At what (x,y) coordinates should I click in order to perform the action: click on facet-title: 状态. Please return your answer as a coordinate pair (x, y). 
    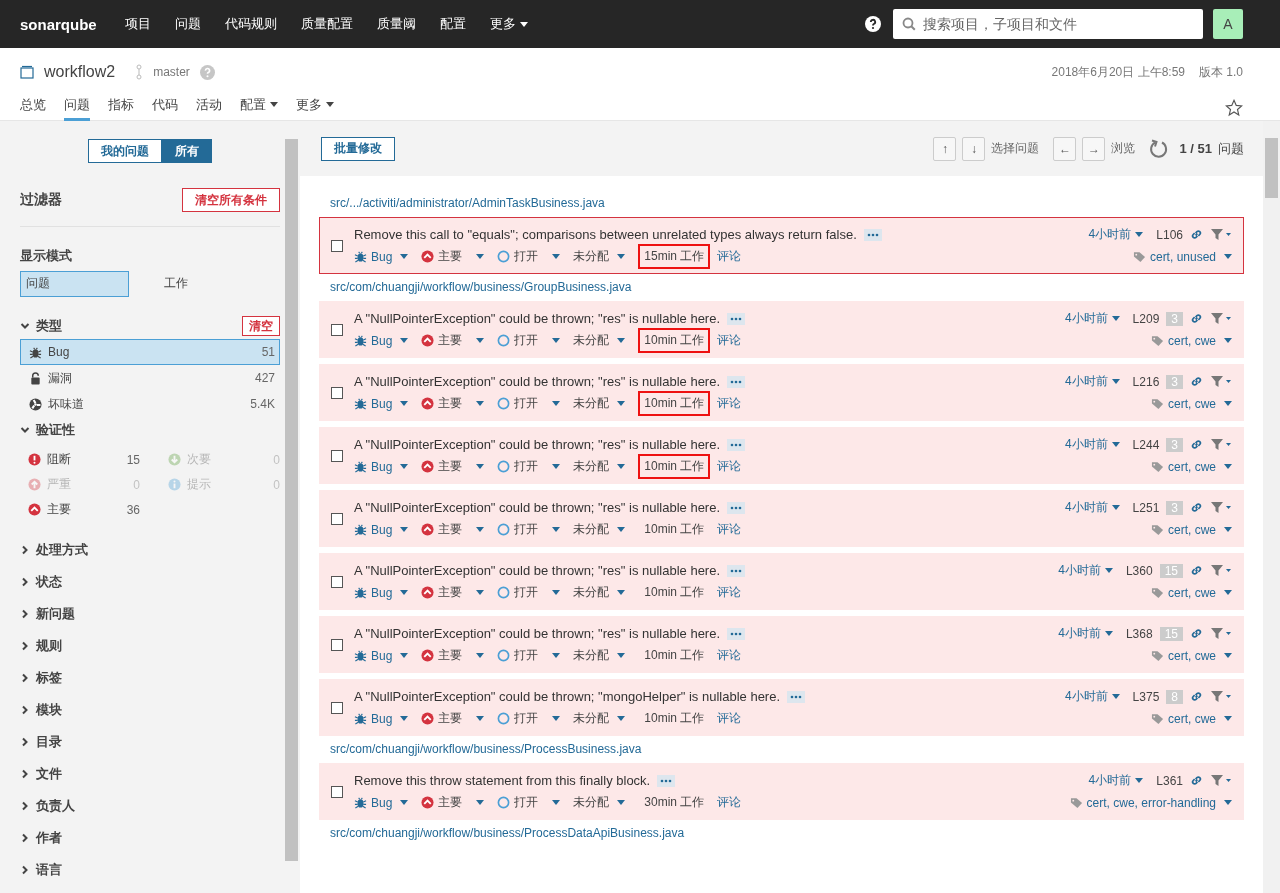
    Looking at the image, I should click on (49, 582).